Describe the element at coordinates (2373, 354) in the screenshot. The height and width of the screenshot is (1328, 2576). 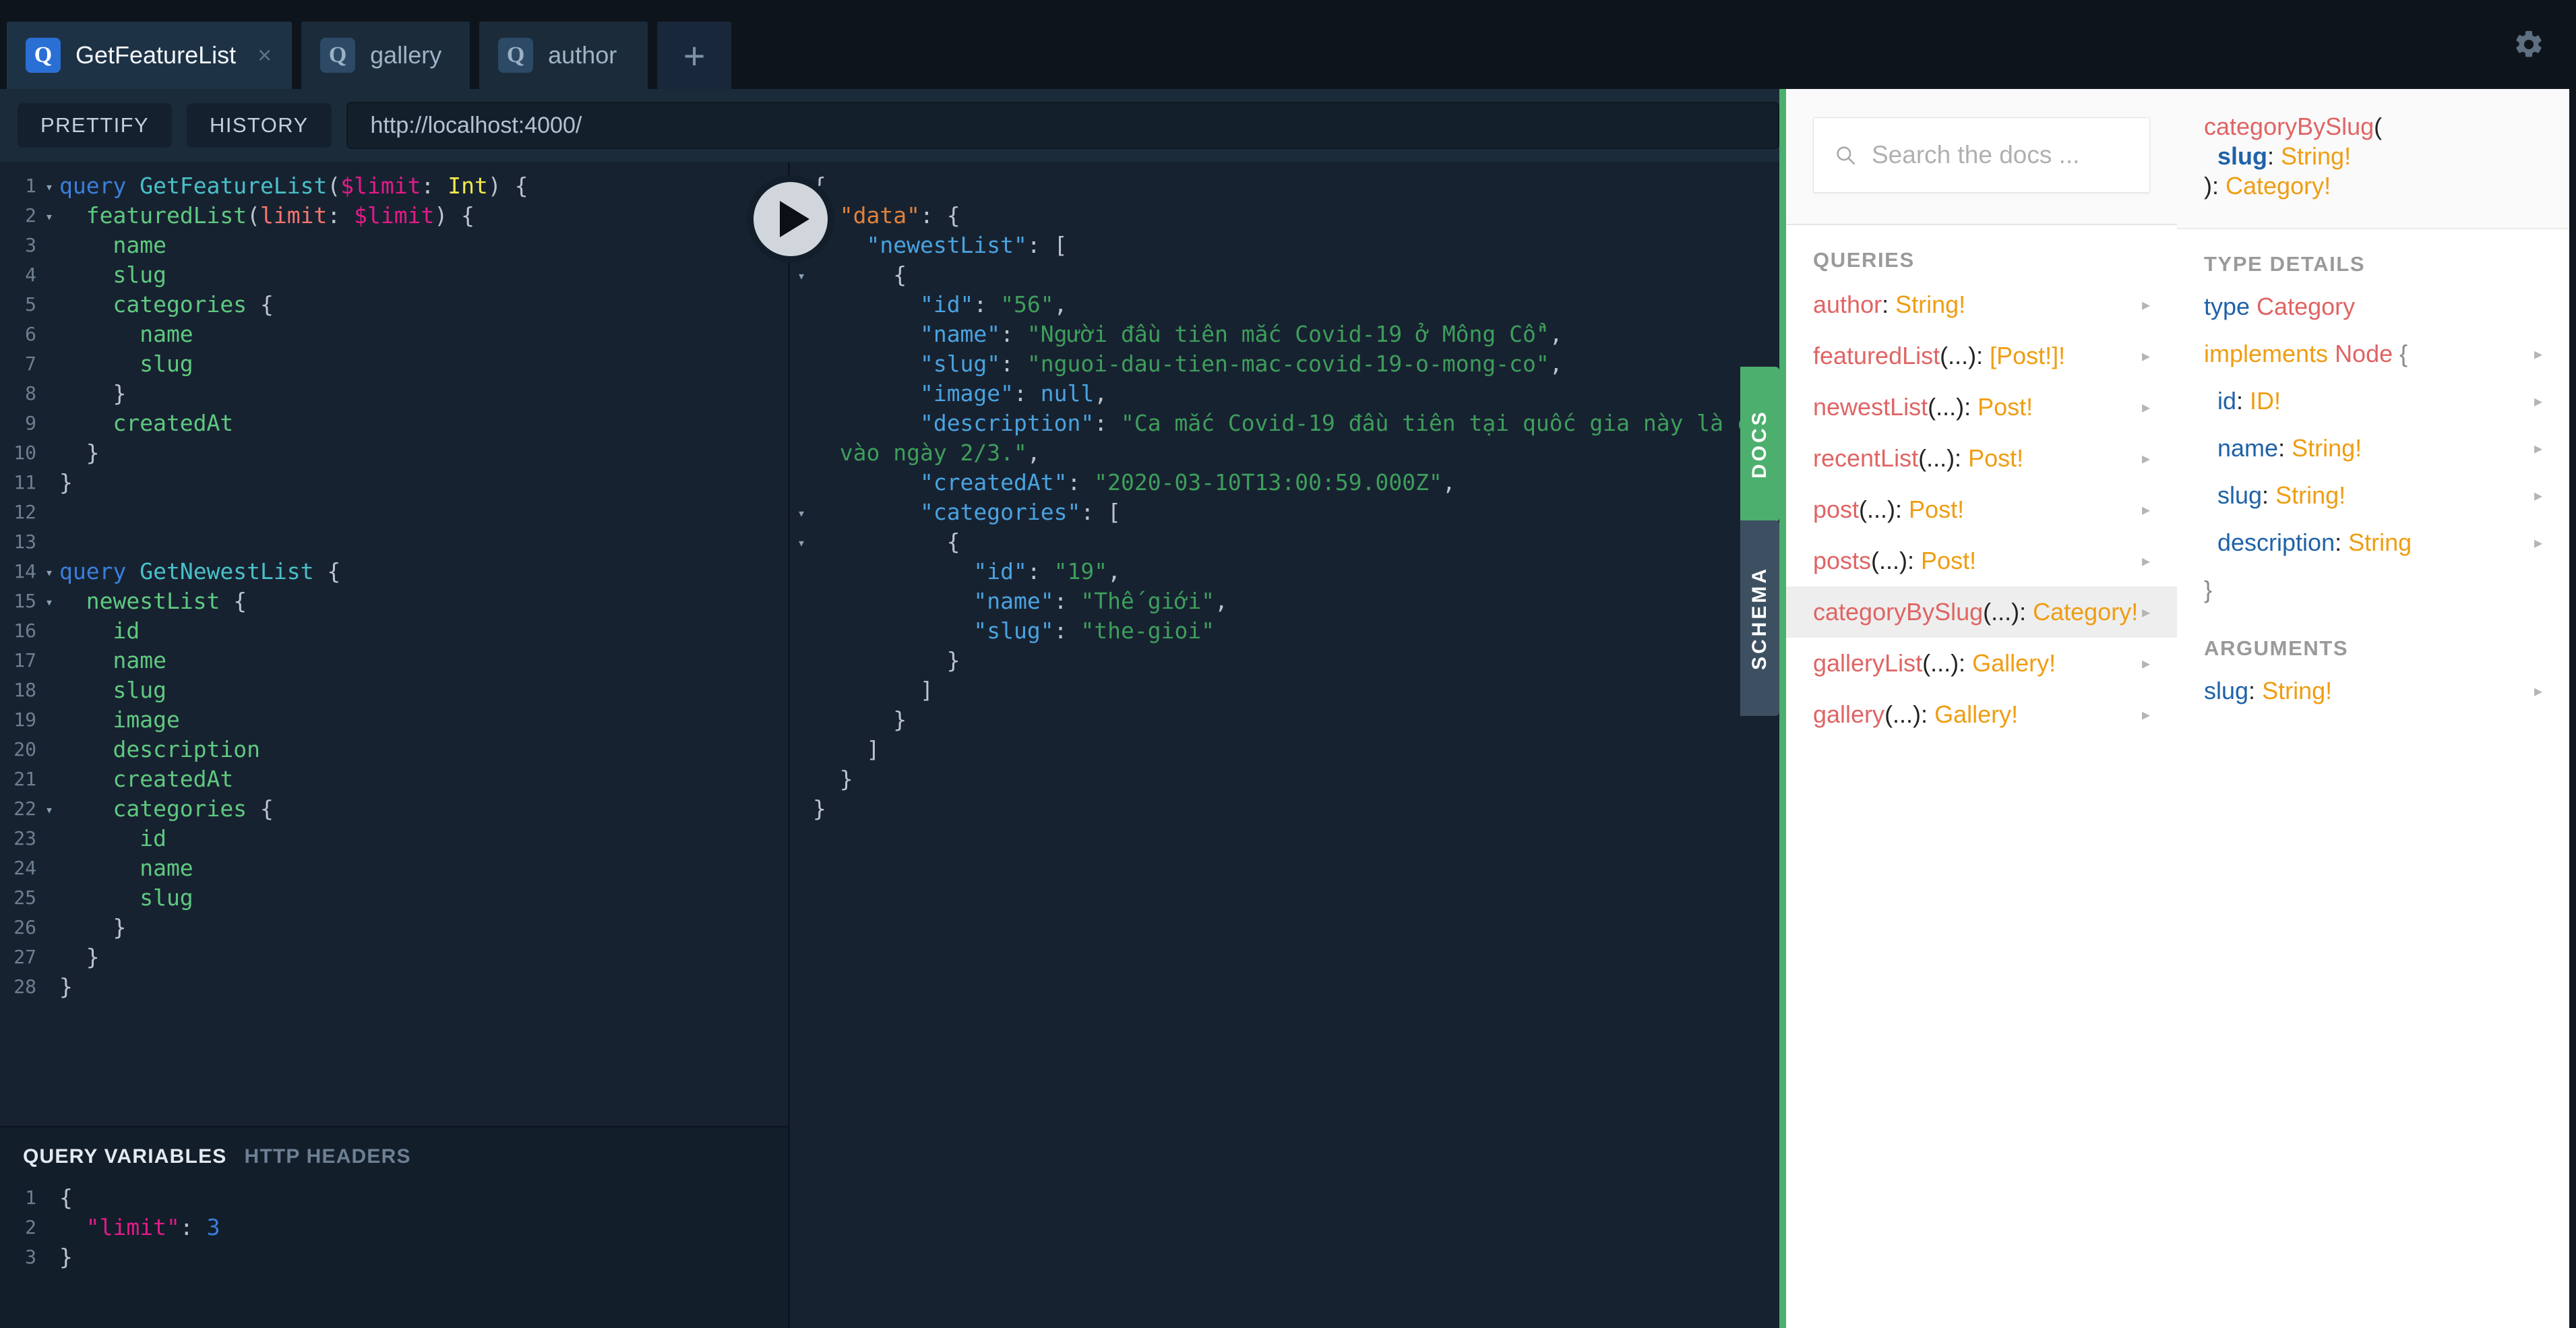
I see `type-detail-line: implements Node {▸` at that location.